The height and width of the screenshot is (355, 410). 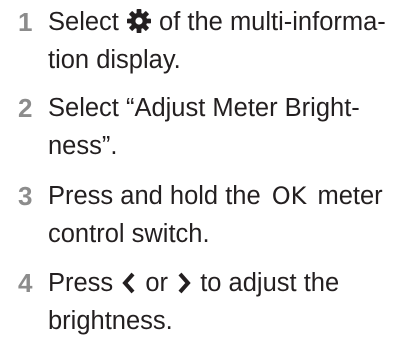 I want to click on step-text-part: Press, so click(x=84, y=283).